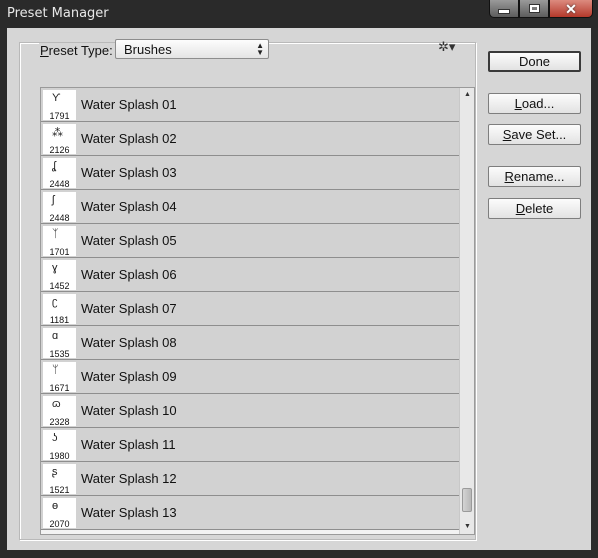 Image resolution: width=598 pixels, height=558 pixels. What do you see at coordinates (466, 311) in the screenshot?
I see `vertical-scrollbar: ▲ ▼` at bounding box center [466, 311].